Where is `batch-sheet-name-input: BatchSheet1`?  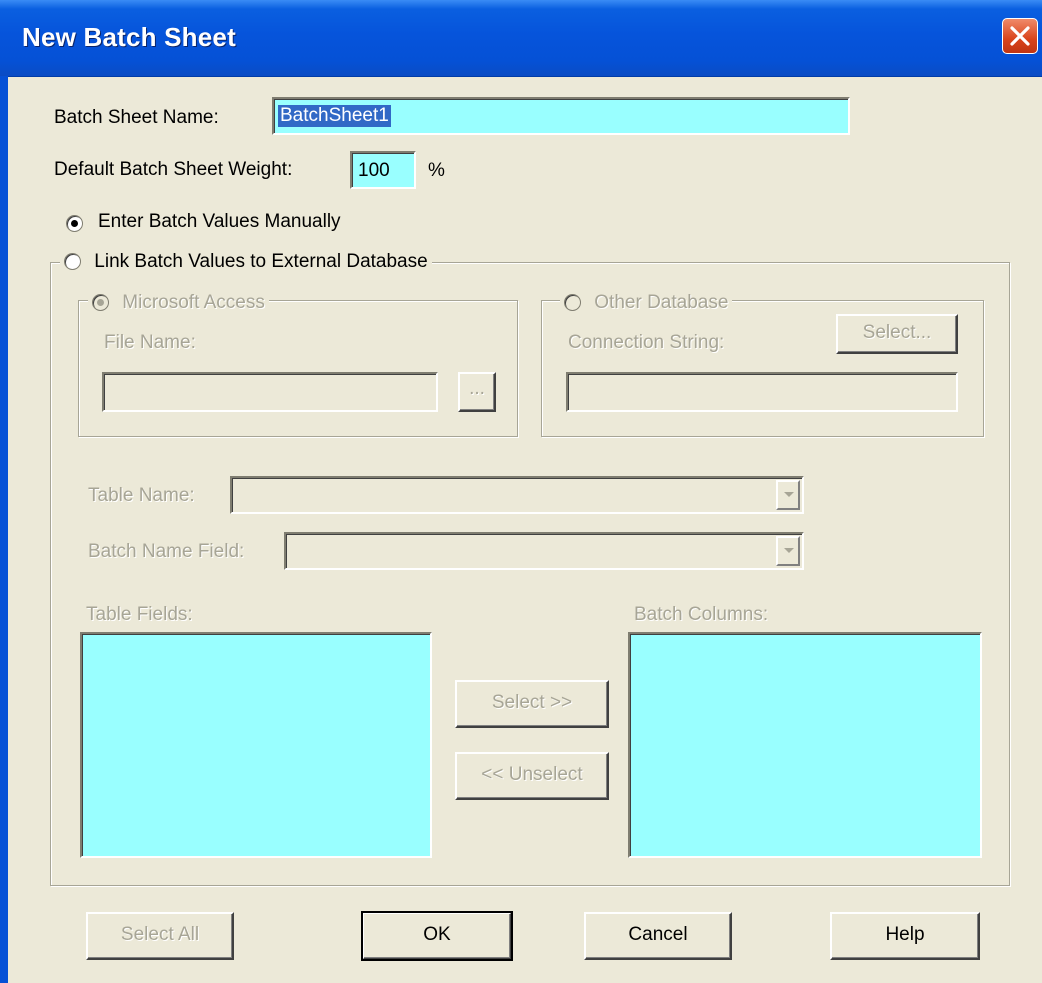
batch-sheet-name-input: BatchSheet1 is located at coordinates (561, 116).